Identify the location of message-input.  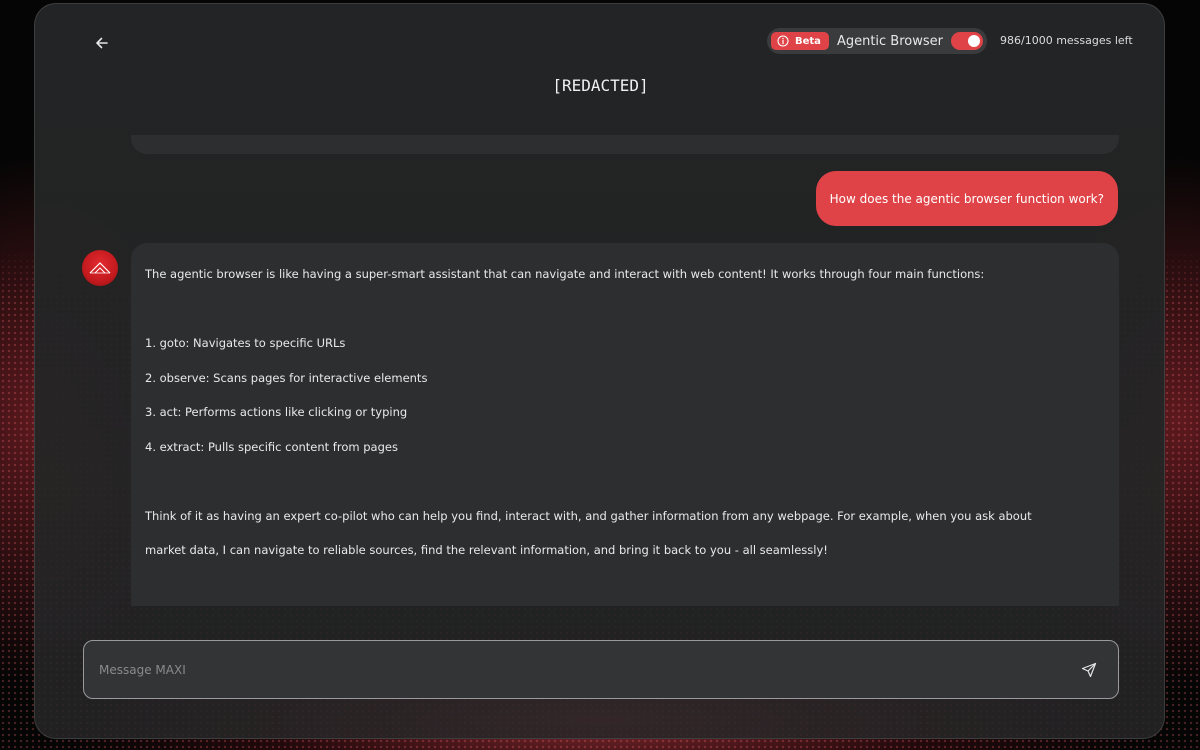
(585, 669).